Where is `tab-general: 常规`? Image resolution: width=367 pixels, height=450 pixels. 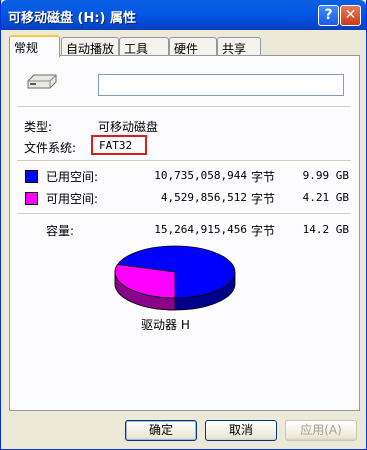 tab-general: 常规 is located at coordinates (34, 46).